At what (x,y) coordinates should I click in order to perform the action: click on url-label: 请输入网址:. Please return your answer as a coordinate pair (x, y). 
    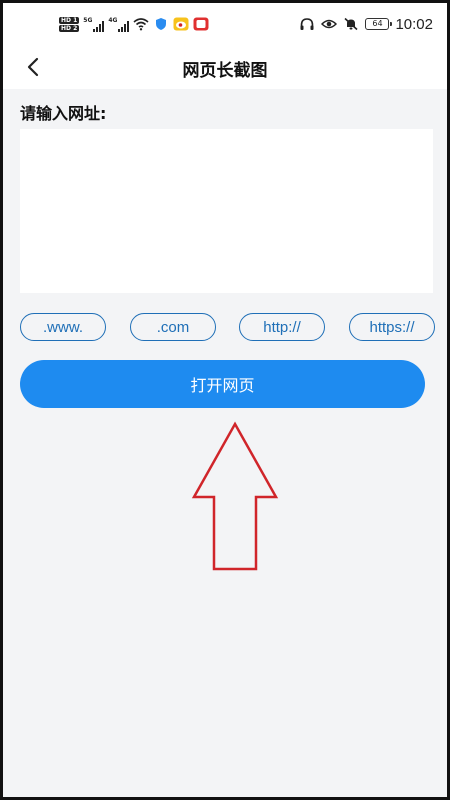
    Looking at the image, I should click on (63, 113).